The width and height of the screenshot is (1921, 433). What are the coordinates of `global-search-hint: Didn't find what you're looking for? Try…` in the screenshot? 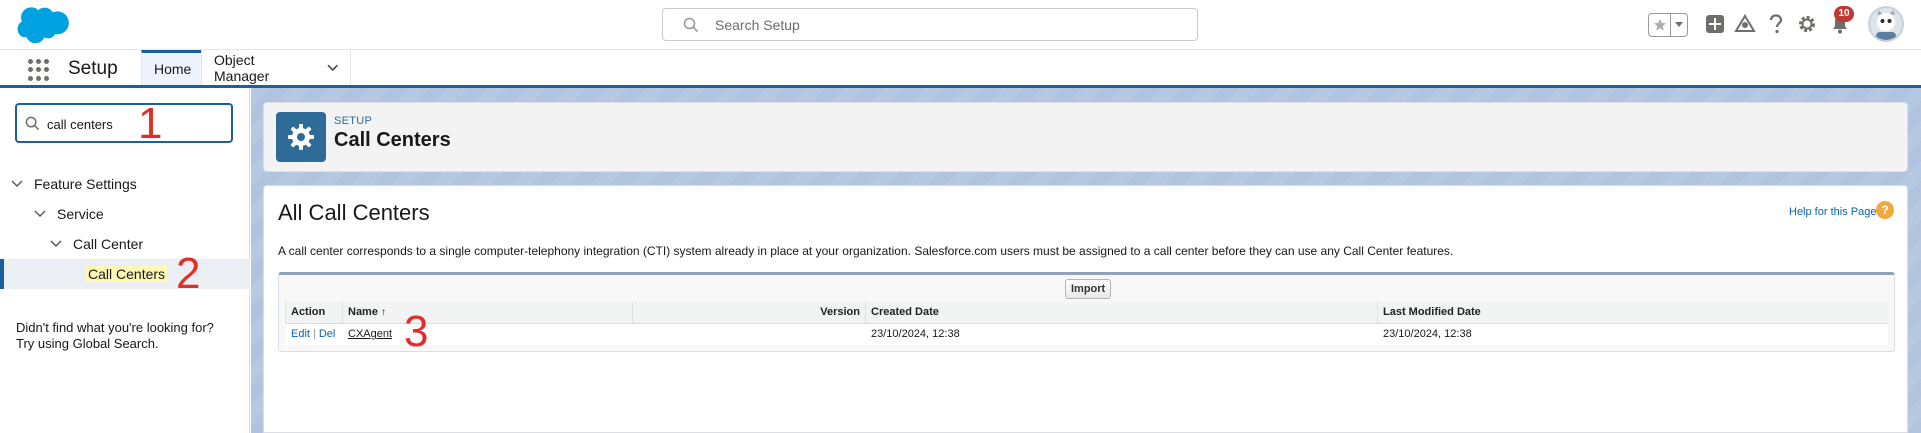 It's located at (131, 336).